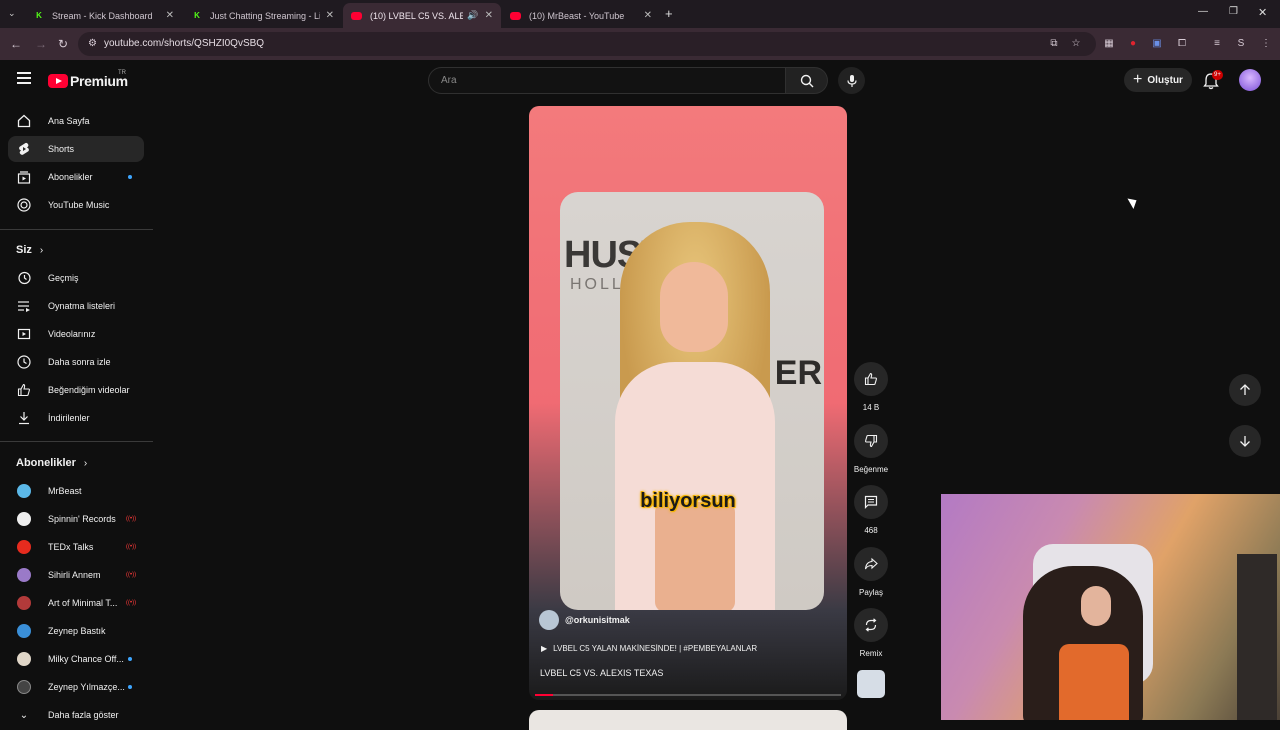 Image resolution: width=1280 pixels, height=730 pixels. I want to click on media-controls-icon: ≡, so click(1217, 44).